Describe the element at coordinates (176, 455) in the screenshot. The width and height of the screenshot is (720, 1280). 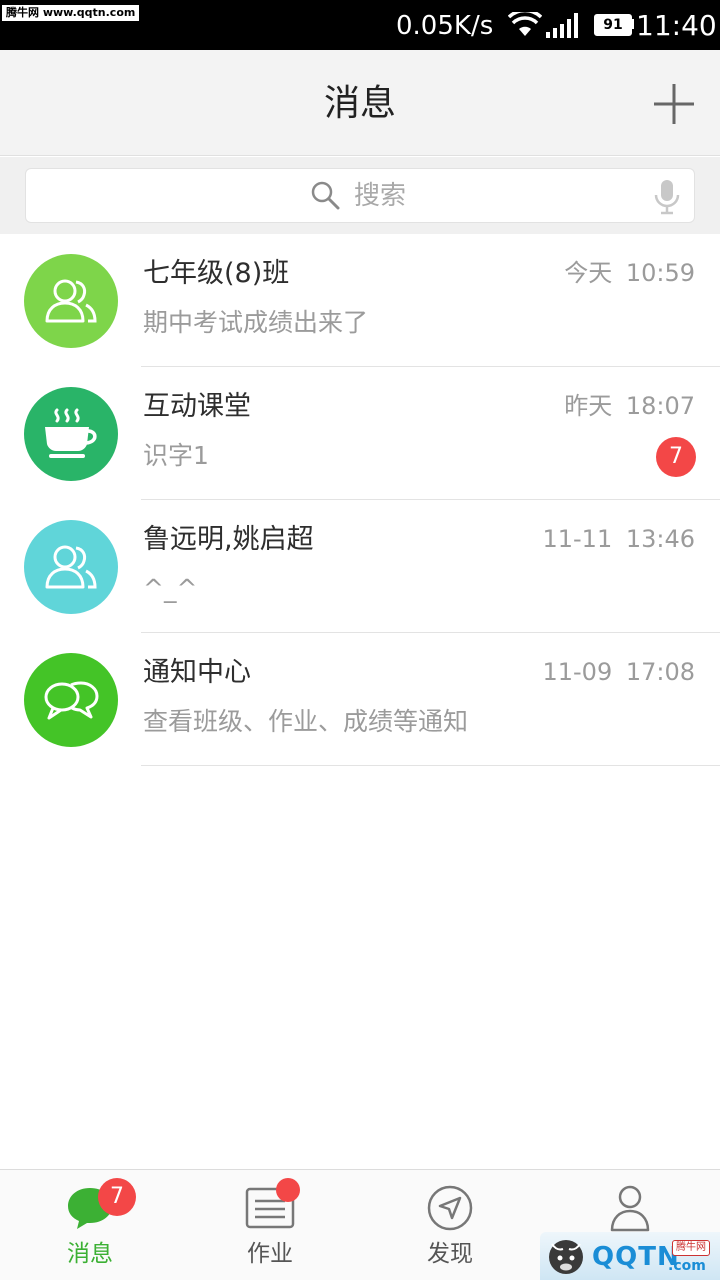
I see `conversation-preview: 识字1` at that location.